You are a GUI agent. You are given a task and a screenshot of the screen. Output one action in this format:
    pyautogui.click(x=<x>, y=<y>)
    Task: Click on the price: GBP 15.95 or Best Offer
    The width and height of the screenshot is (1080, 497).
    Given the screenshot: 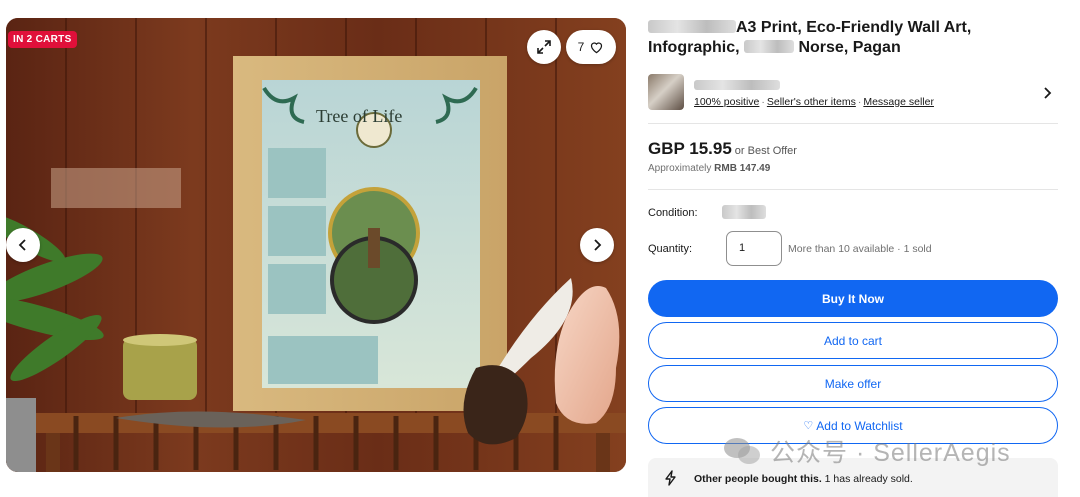 What is the action you would take?
    pyautogui.click(x=722, y=149)
    